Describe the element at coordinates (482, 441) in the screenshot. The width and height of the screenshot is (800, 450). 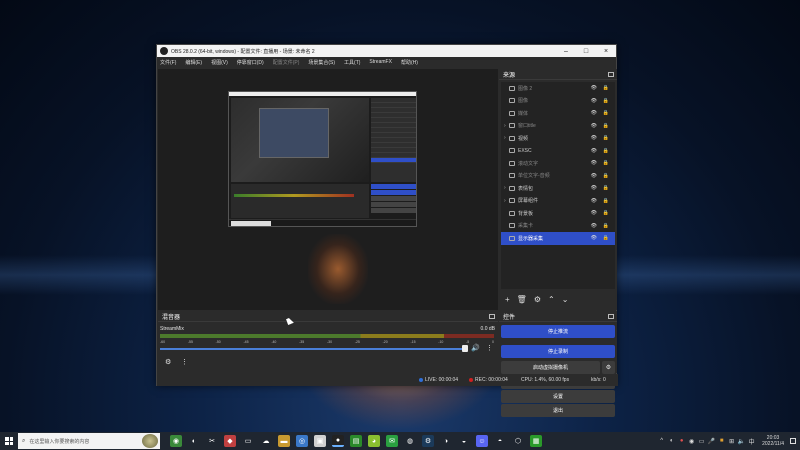
I see `discord-icon: ☺` at that location.